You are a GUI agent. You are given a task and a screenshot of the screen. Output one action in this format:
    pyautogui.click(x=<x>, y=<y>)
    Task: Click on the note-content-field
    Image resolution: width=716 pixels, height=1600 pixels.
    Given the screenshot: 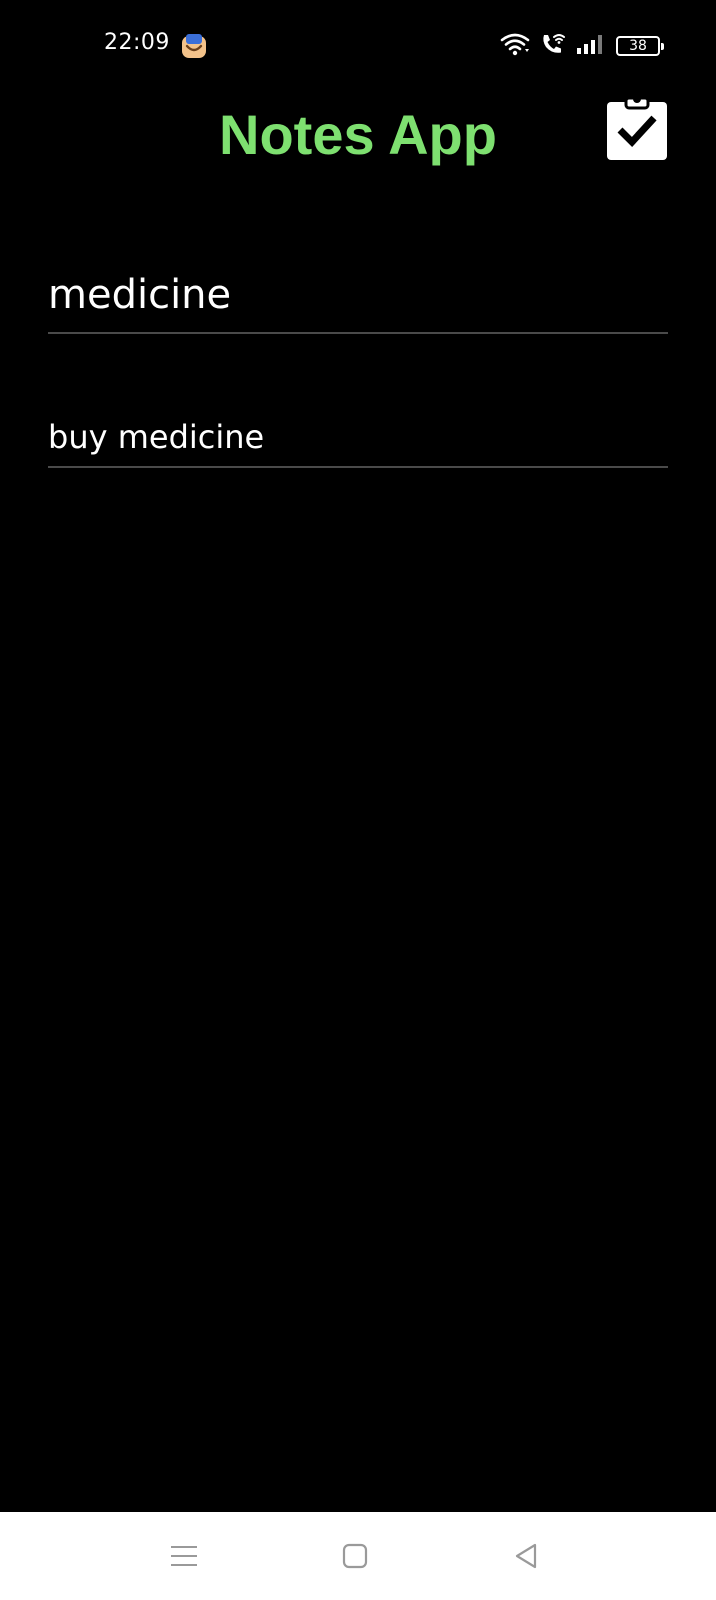 What is the action you would take?
    pyautogui.click(x=358, y=440)
    